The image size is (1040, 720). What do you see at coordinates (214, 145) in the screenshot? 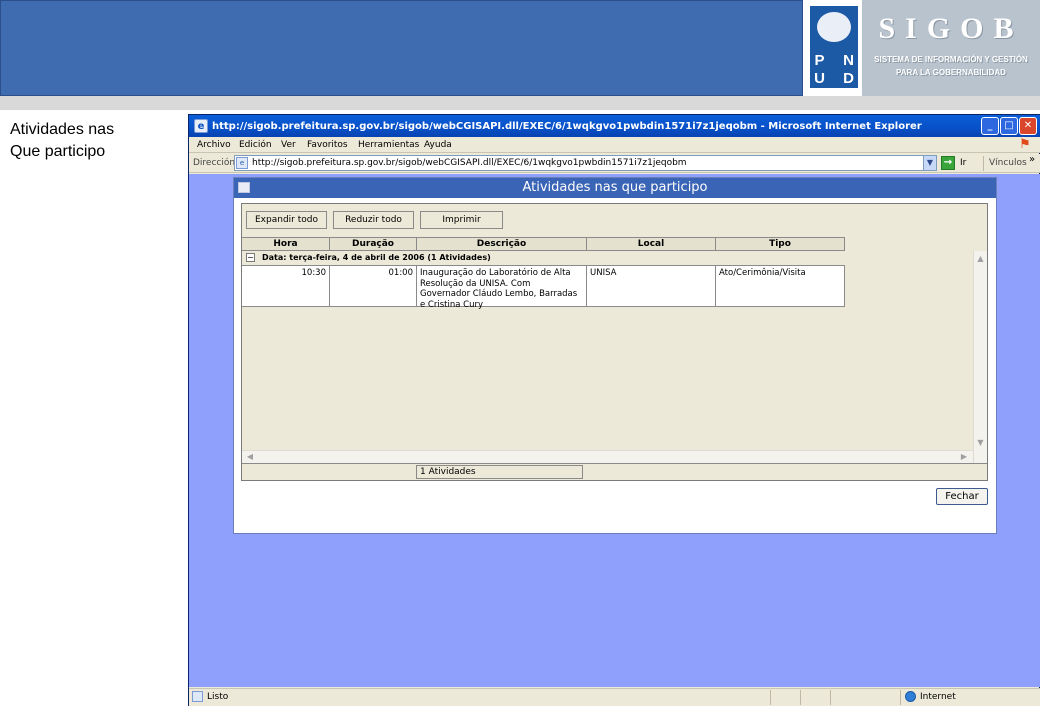
I see `menu-archivo: Archivo` at bounding box center [214, 145].